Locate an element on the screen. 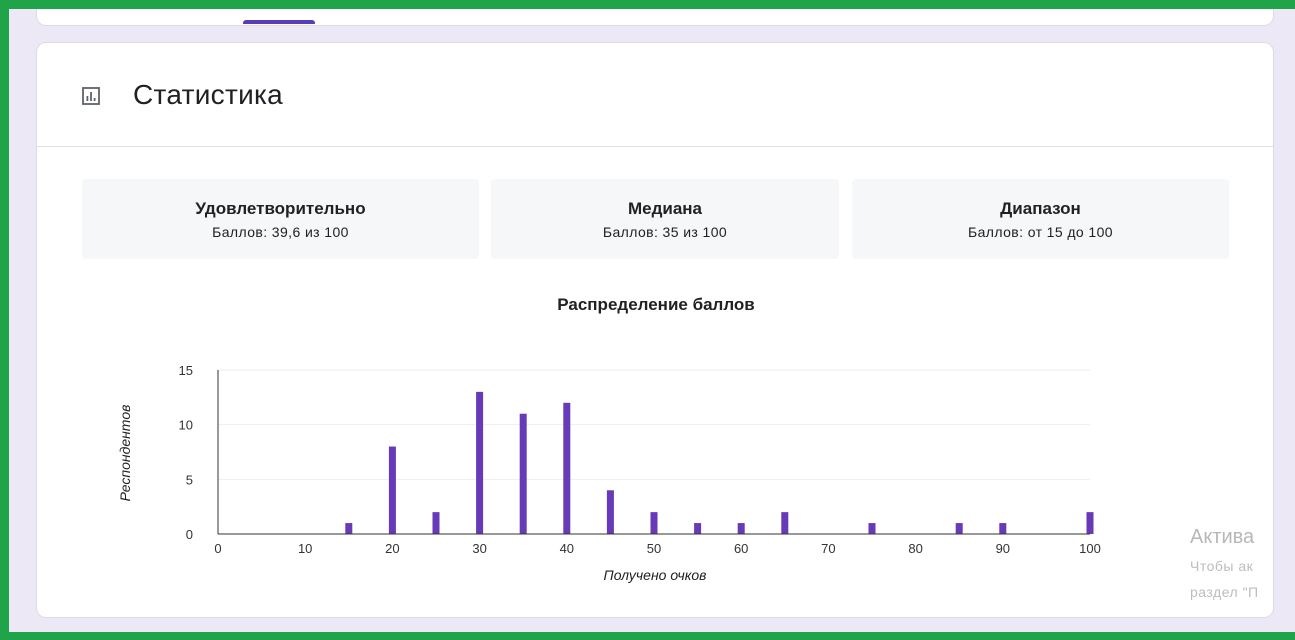 The image size is (1295, 640). x-tick-label: 40 is located at coordinates (567, 548).